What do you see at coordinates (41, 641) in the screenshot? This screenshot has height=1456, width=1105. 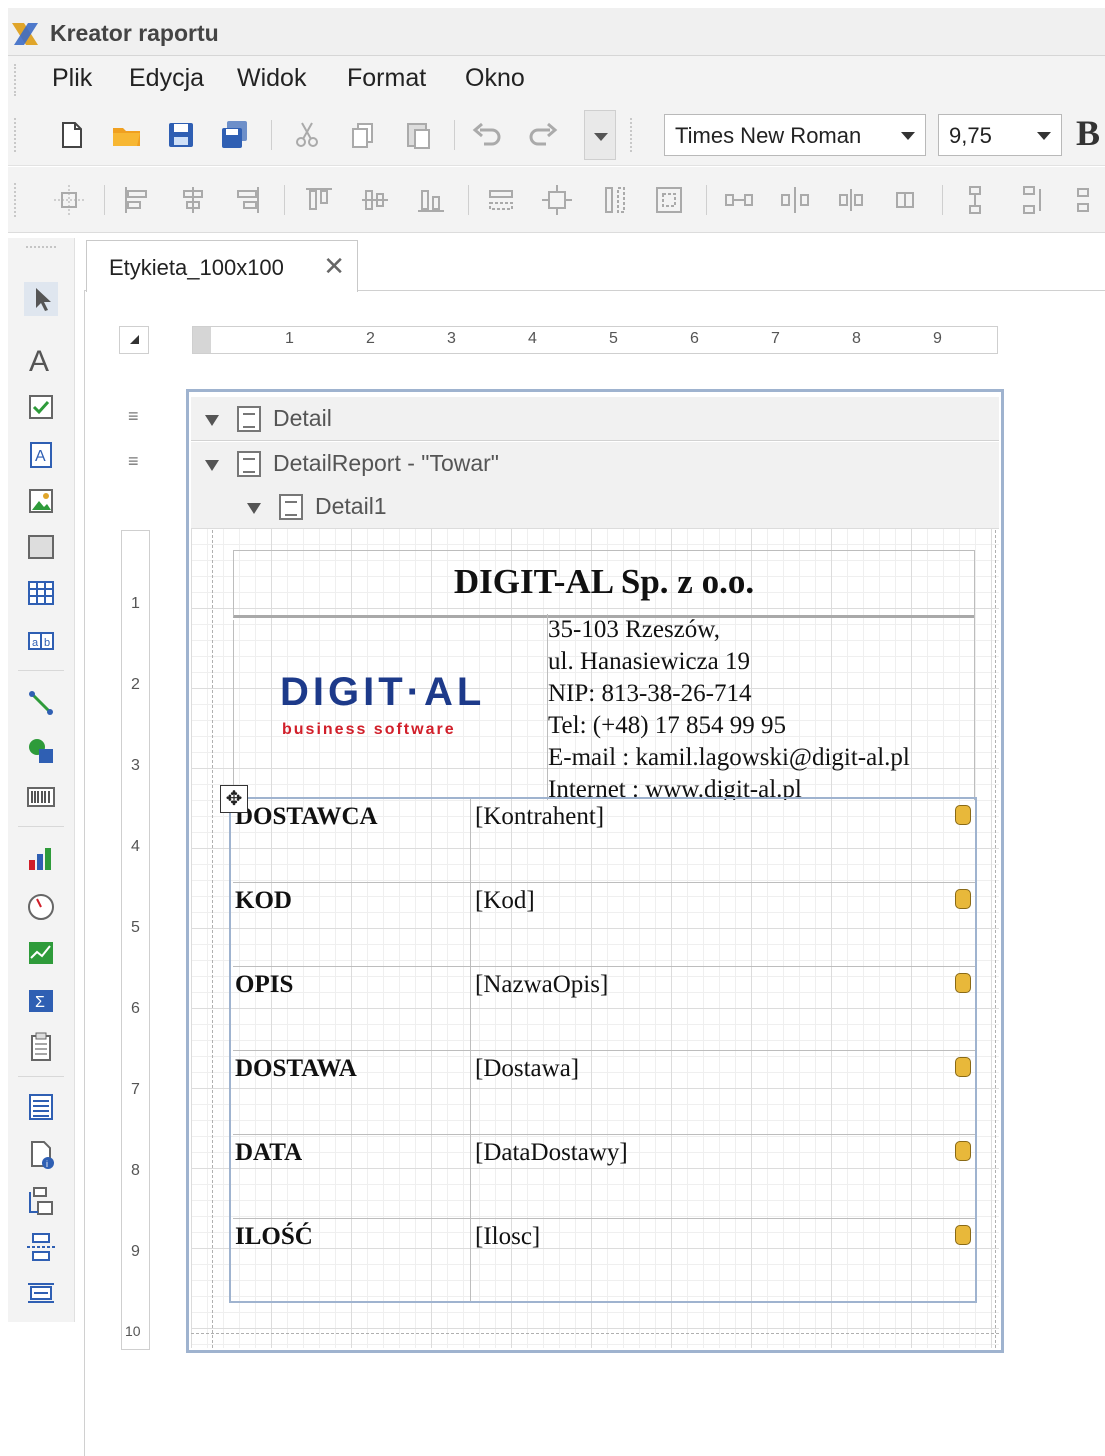 I see `character-comb-tool-icon: ab` at bounding box center [41, 641].